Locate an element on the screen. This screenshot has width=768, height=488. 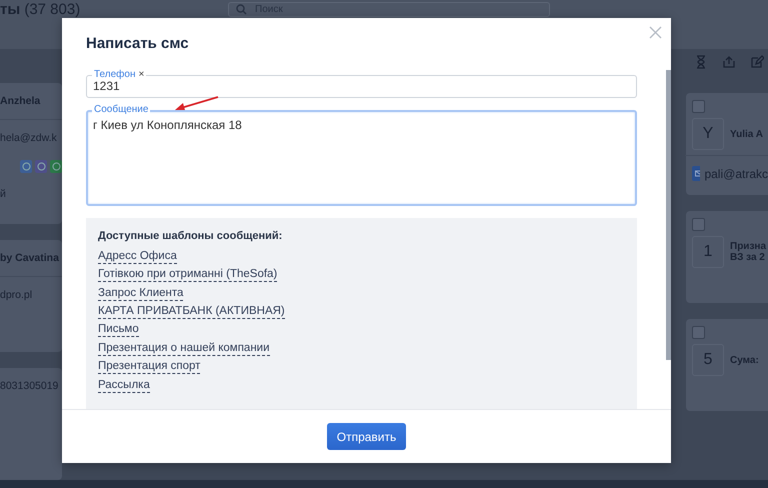
template-link: Адресс Офиса is located at coordinates (137, 257).